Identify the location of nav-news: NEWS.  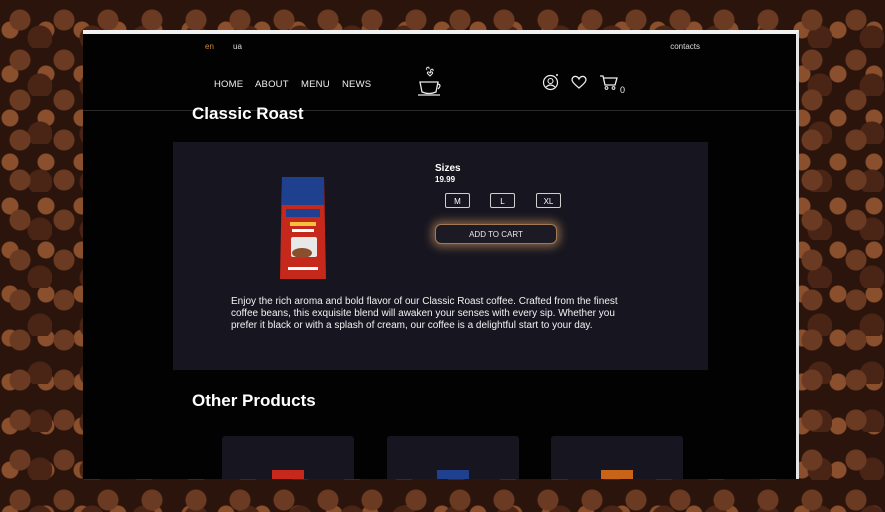
(356, 84).